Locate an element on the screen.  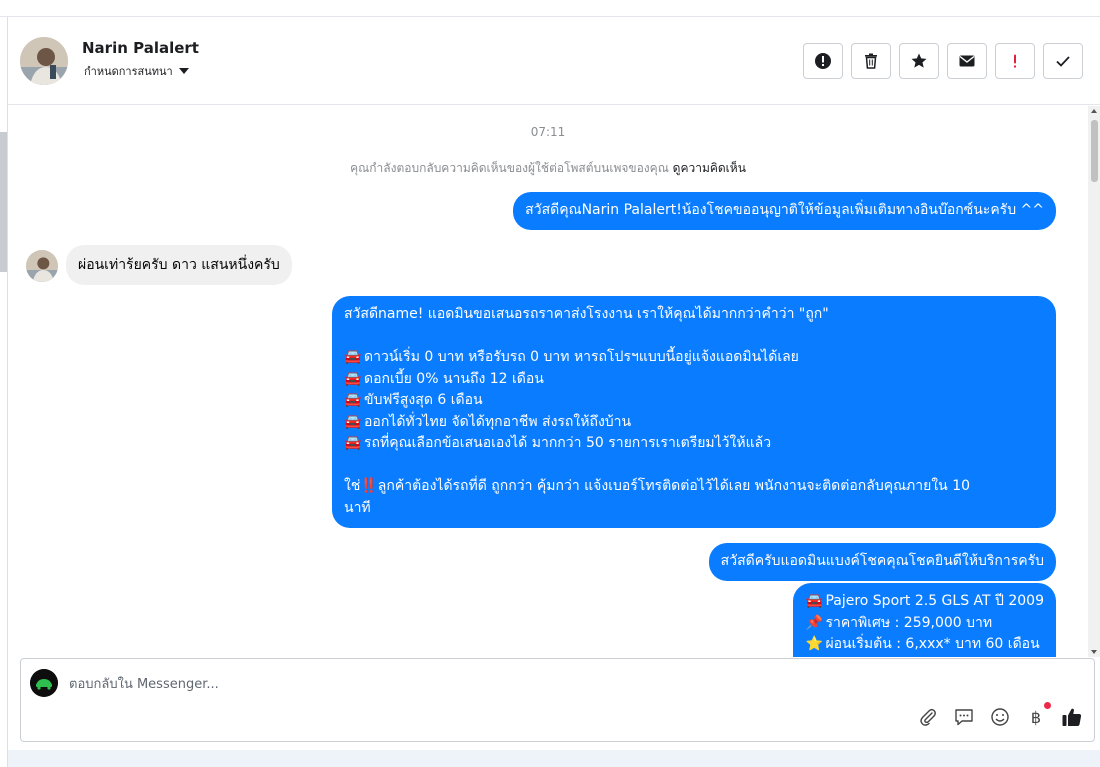
pushpin-icon: 📌 is located at coordinates (814, 622).